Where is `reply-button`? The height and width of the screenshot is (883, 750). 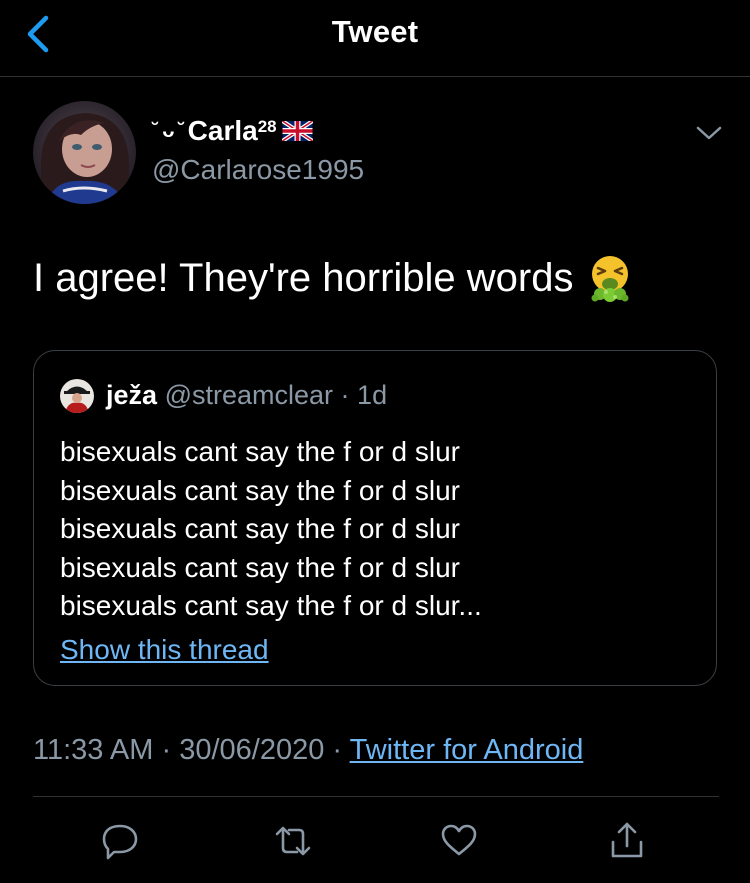
reply-button is located at coordinates (120, 841).